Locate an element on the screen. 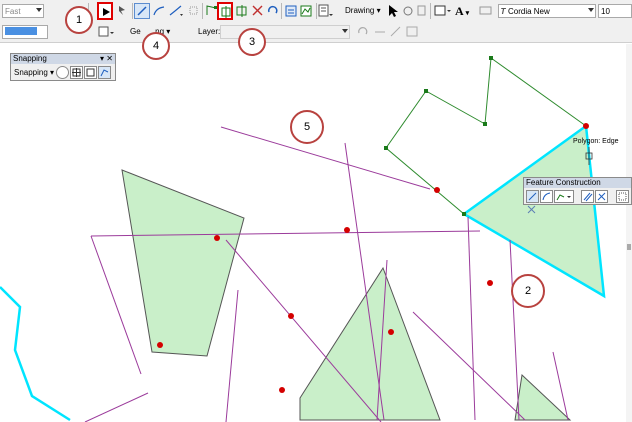  edit-tool-button is located at coordinates (105, 11).